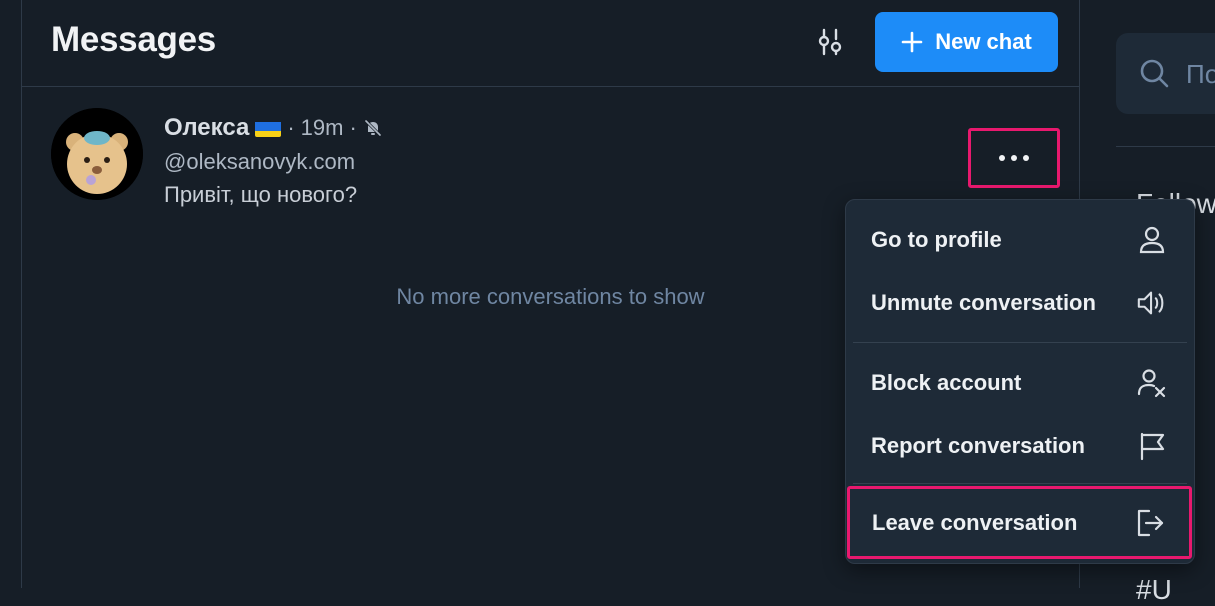  I want to click on menu-item-unmute: Unmute conversation, so click(1020, 303).